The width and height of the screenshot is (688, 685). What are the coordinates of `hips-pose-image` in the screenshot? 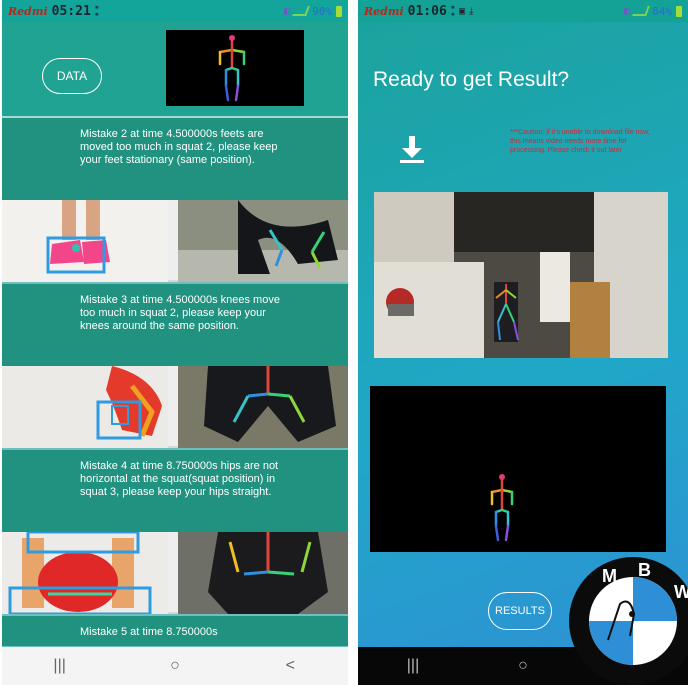 It's located at (263, 573).